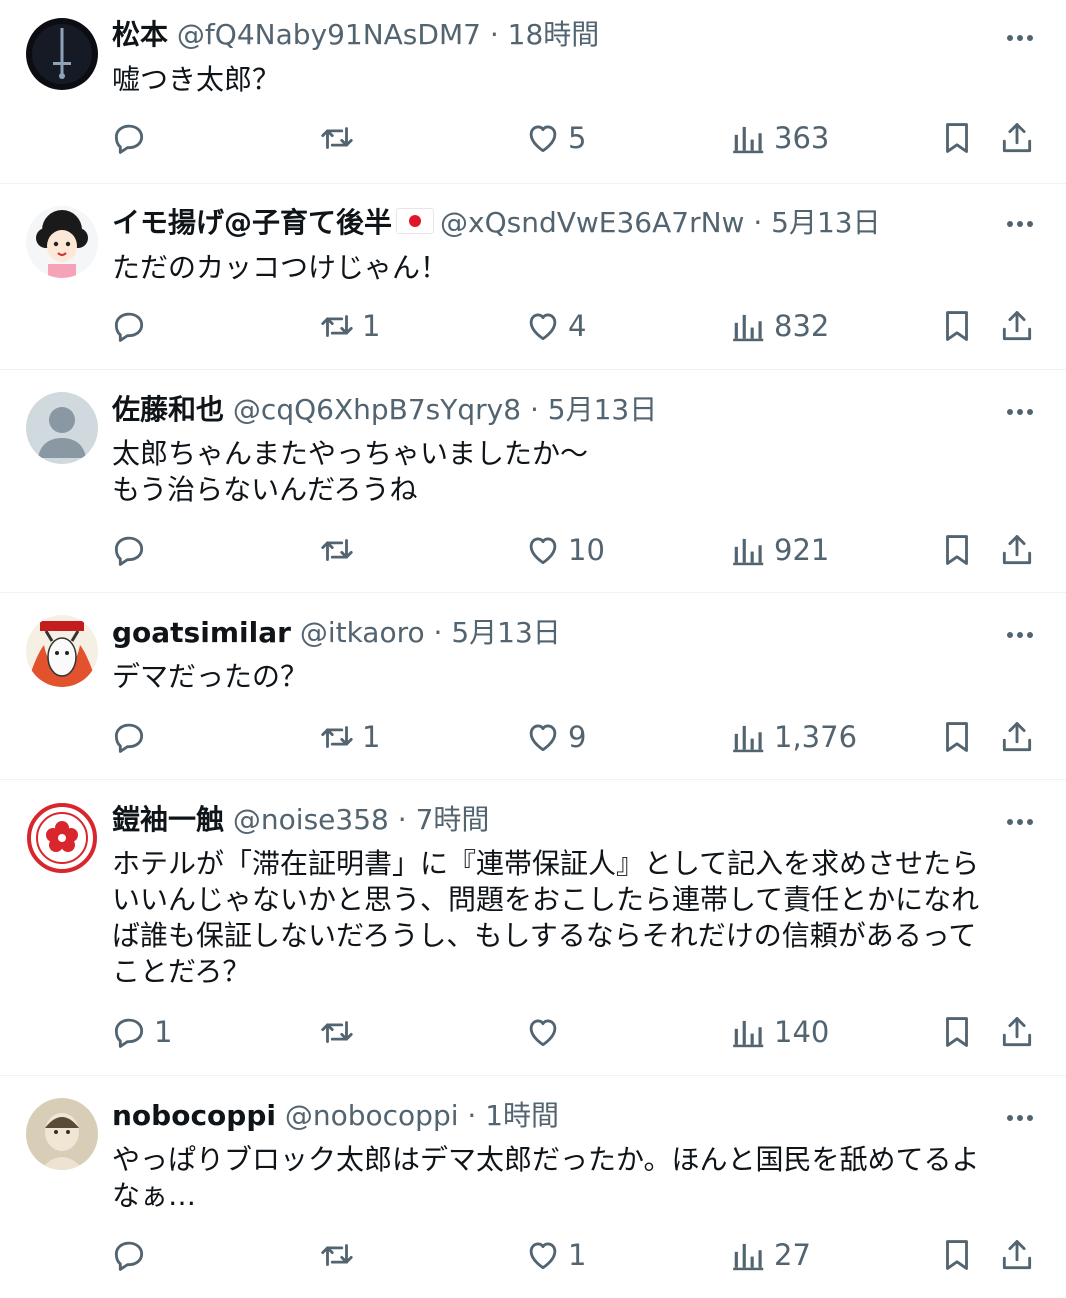  I want to click on avatar-photo-baby-icon, so click(62, 1134).